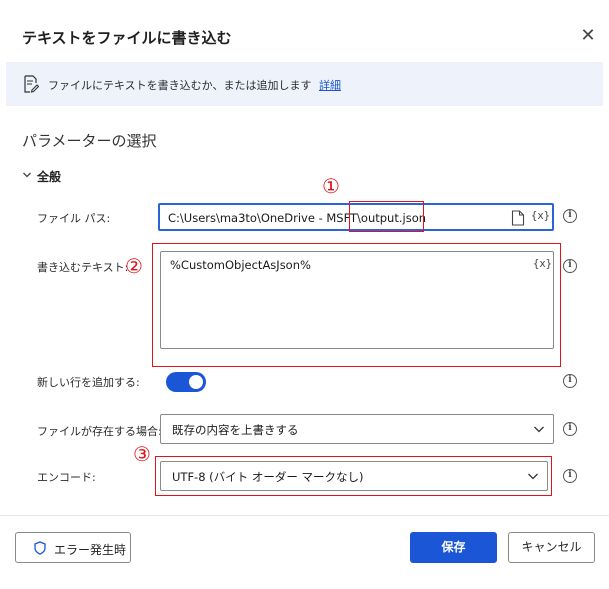 The height and width of the screenshot is (589, 609). I want to click on edit-document-icon, so click(31, 84).